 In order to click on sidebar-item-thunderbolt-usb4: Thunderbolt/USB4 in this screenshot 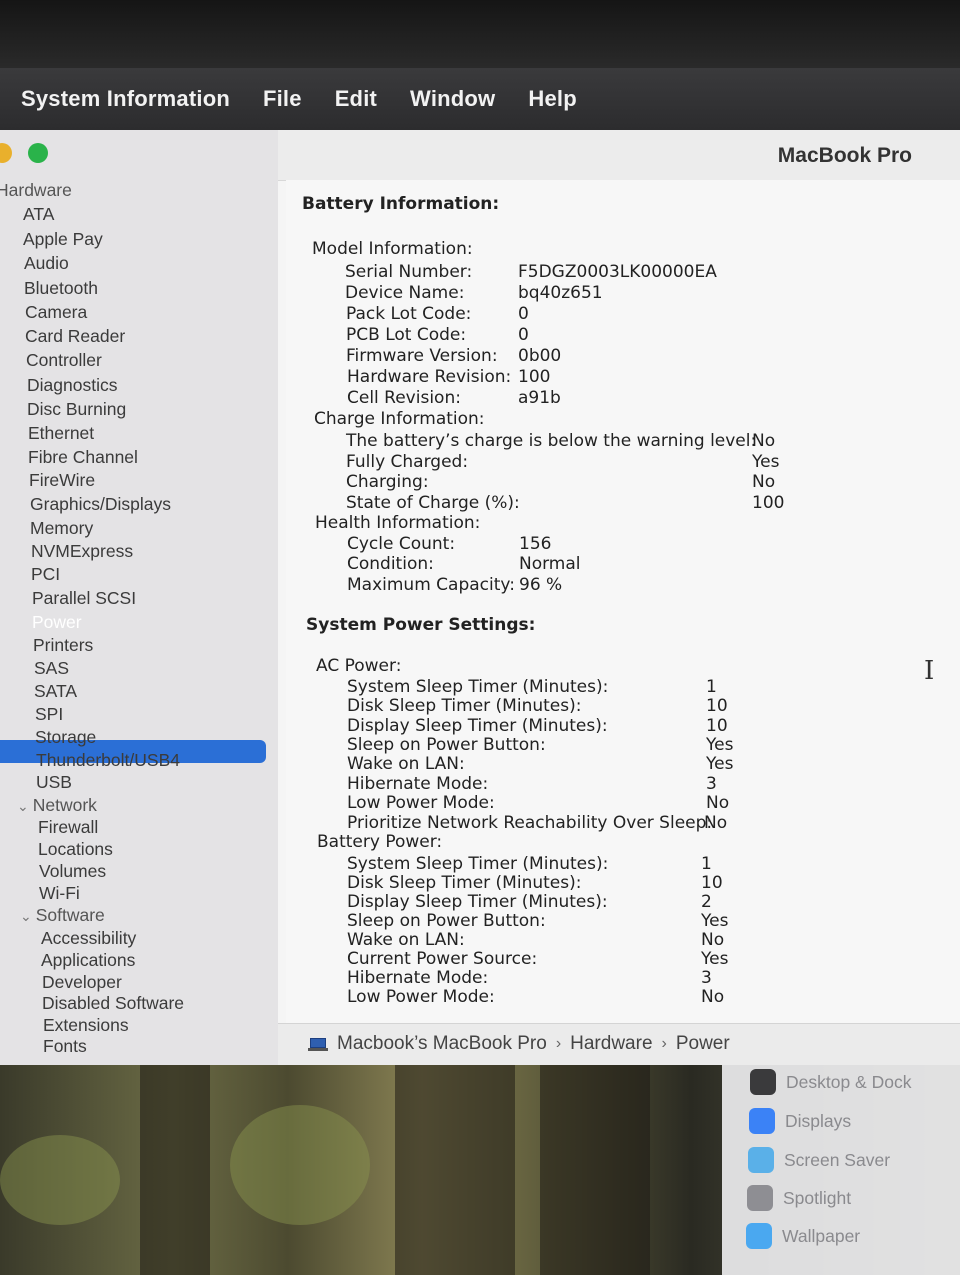, I will do `click(108, 760)`.